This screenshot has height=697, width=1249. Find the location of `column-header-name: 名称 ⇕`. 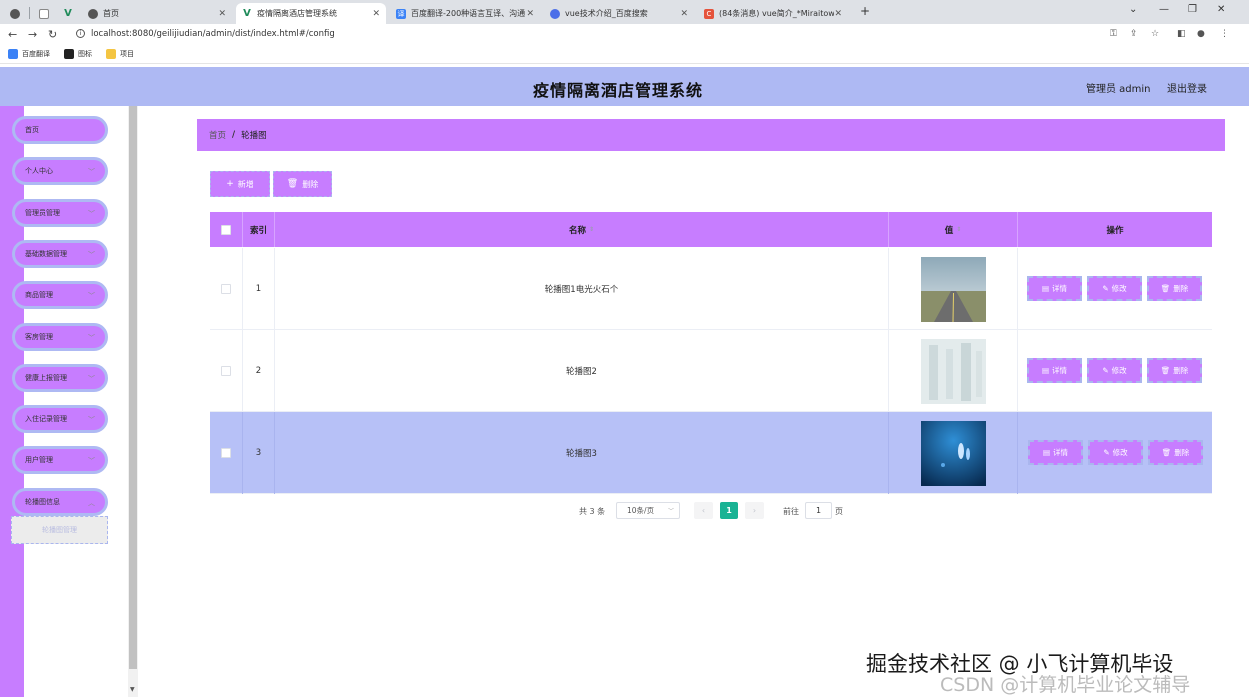

column-header-name: 名称 ⇕ is located at coordinates (582, 229).